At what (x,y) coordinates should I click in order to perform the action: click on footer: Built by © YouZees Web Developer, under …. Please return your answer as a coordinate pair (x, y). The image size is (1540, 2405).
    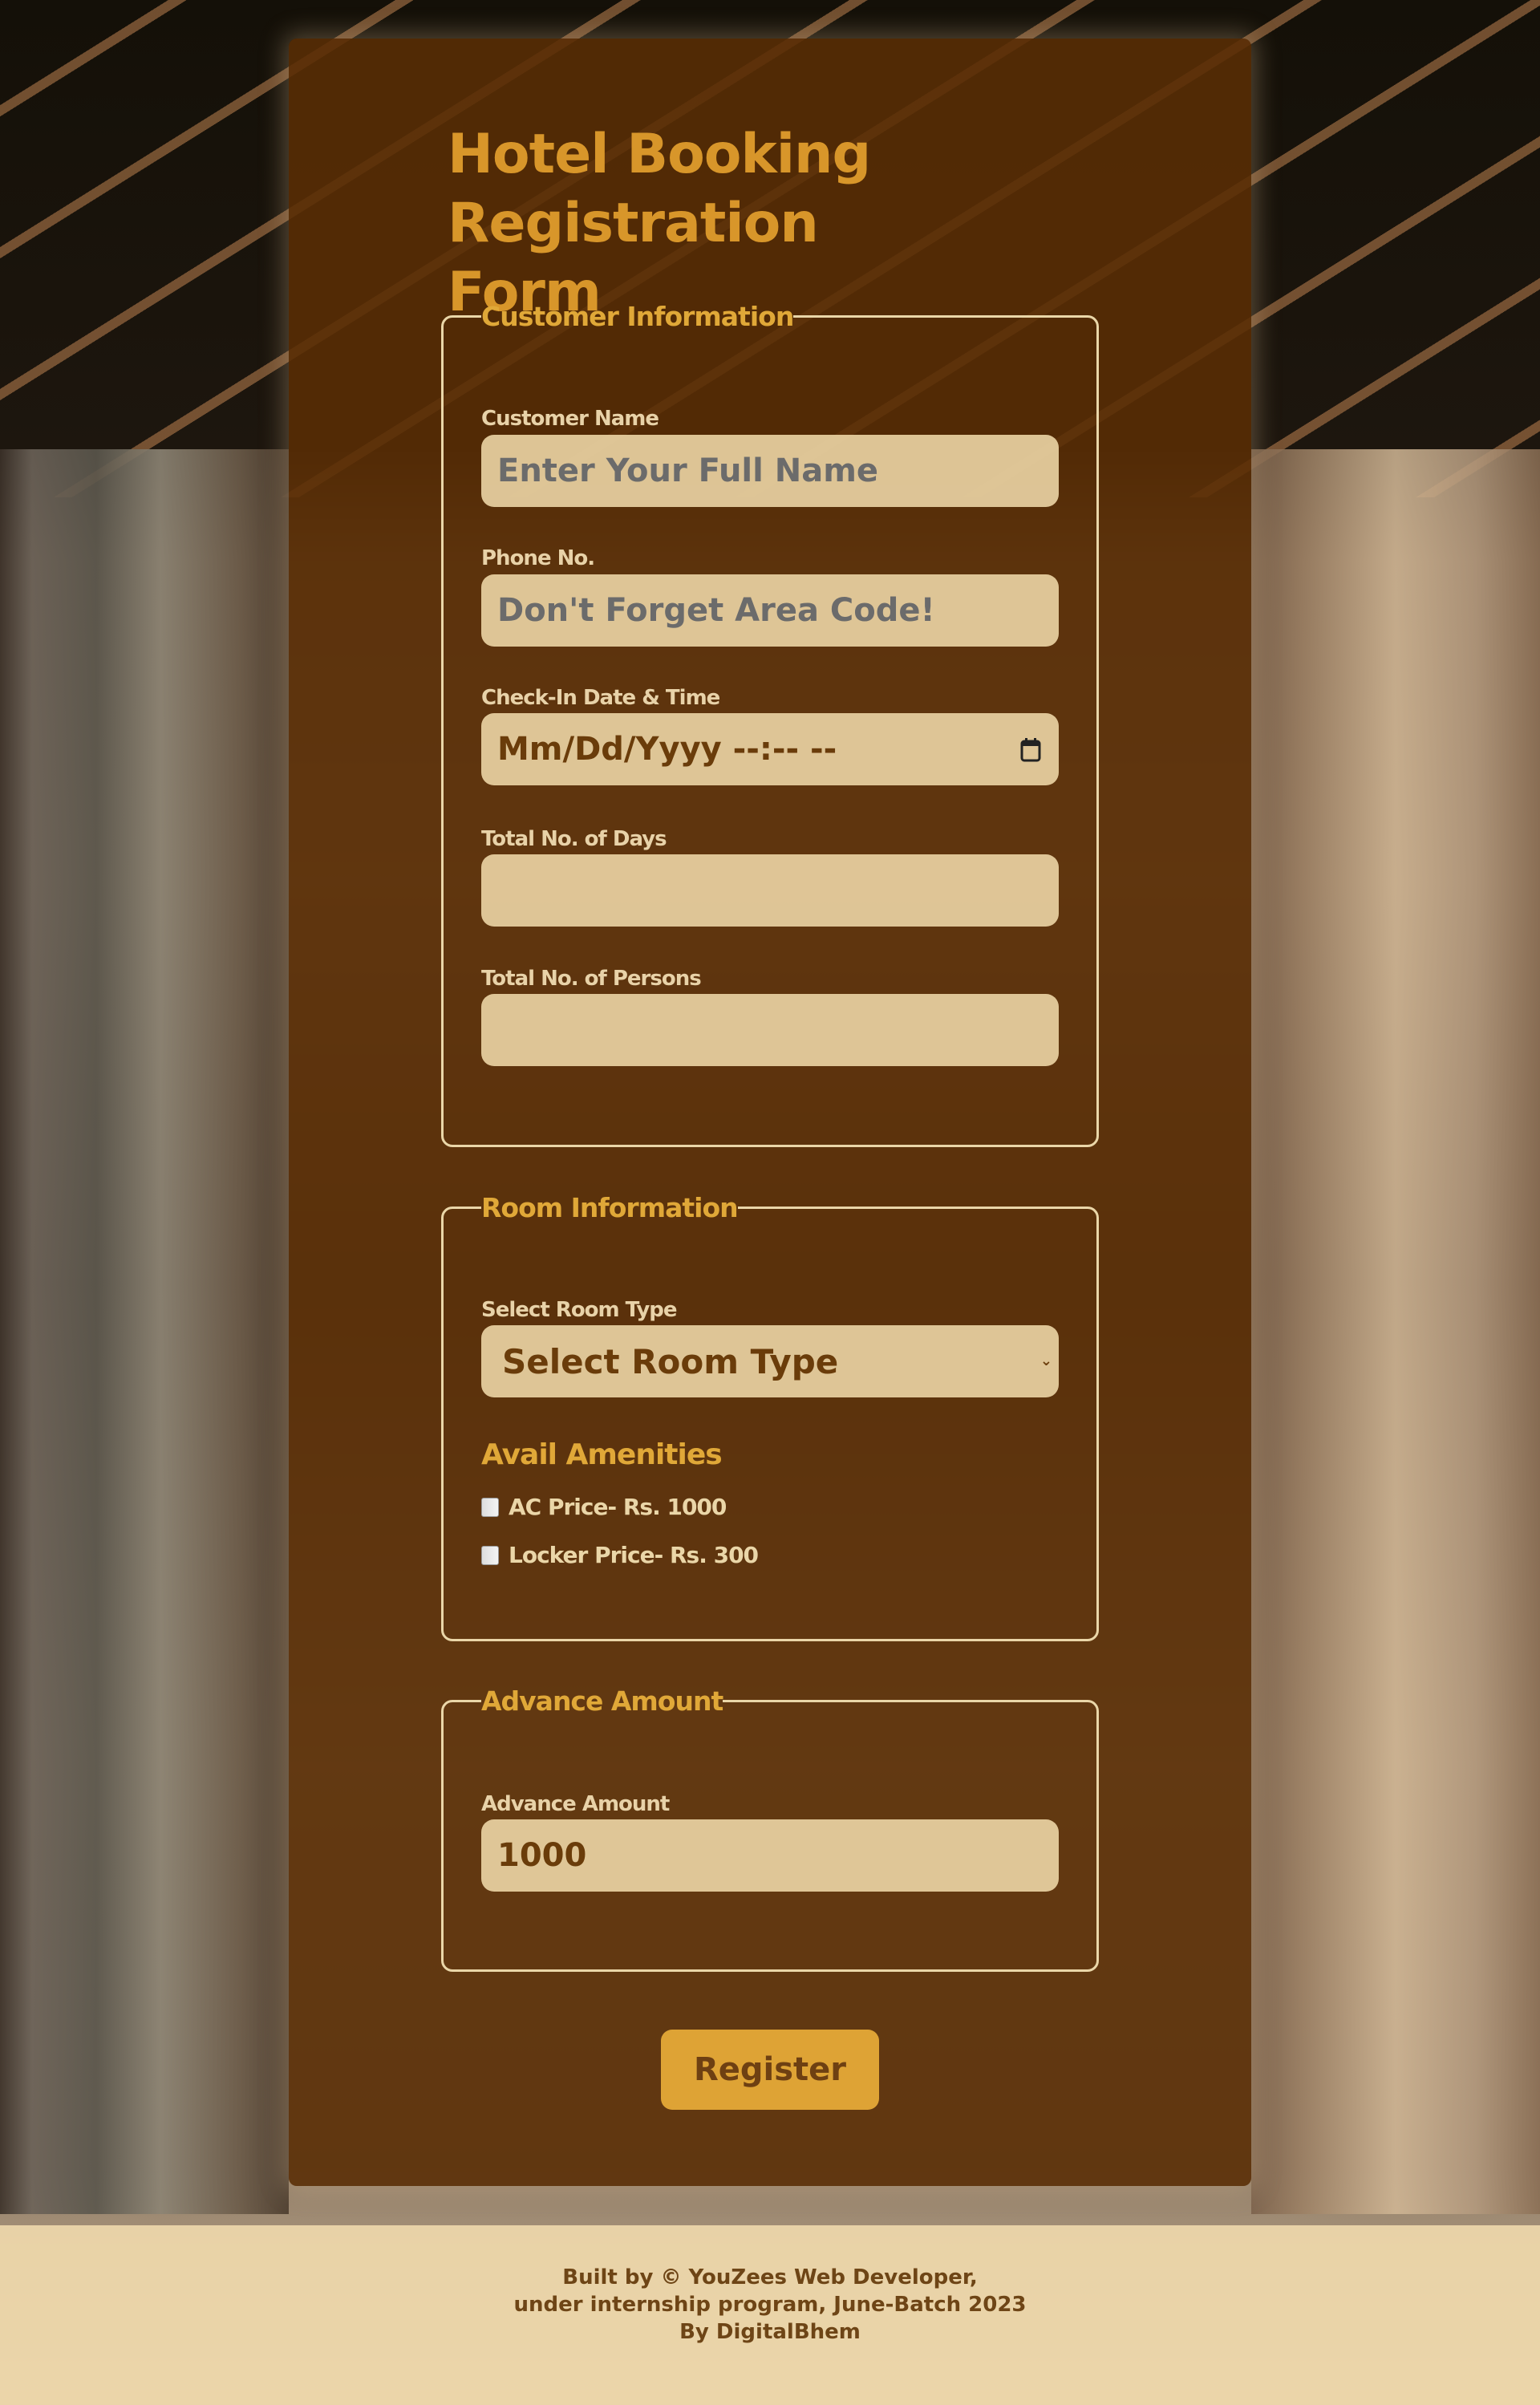
    Looking at the image, I should click on (770, 2315).